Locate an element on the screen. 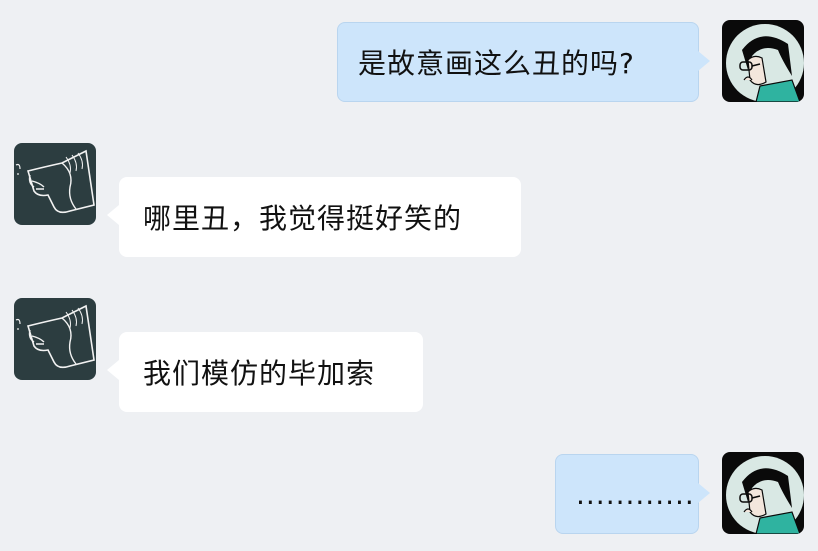  message-bubble-incoming: 我们模仿的毕加索 is located at coordinates (265, 372).